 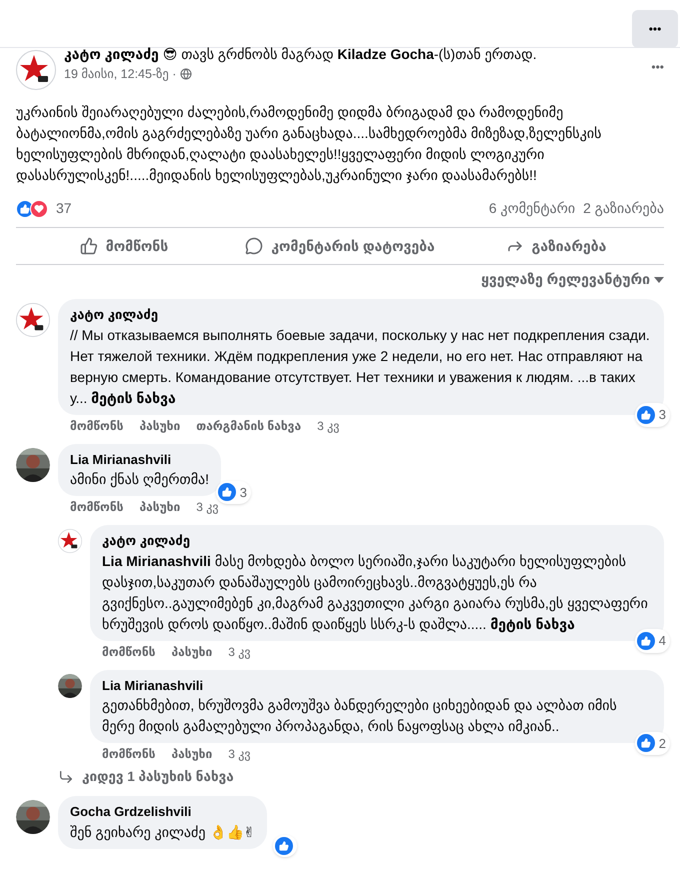 I want to click on post-date: 19 მაისი, 12:45-ზე ·, so click(x=120, y=74).